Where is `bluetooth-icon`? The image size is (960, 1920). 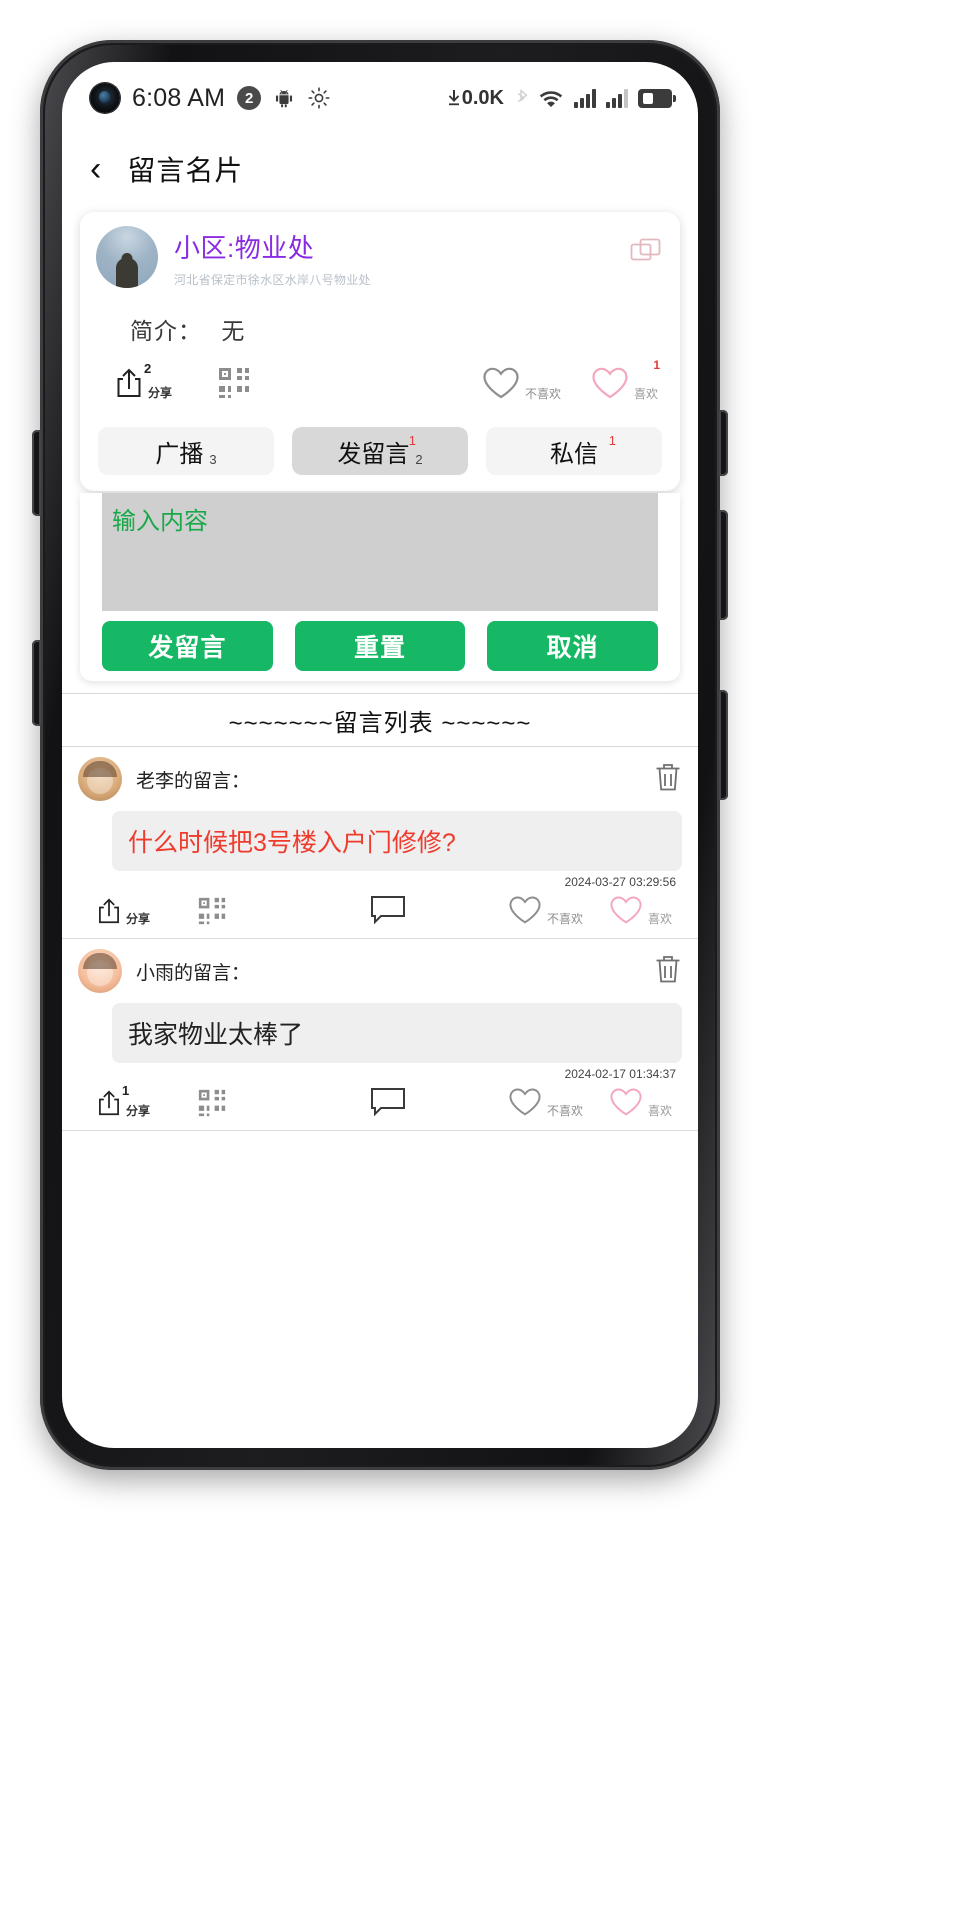
bluetooth-icon is located at coordinates (521, 98).